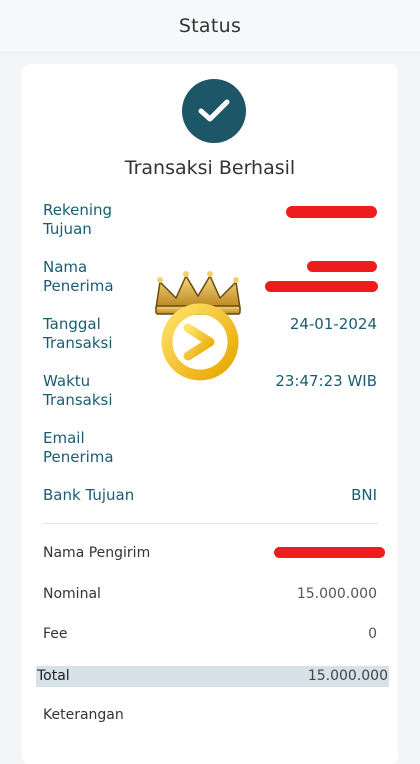 This screenshot has height=764, width=420. Describe the element at coordinates (78, 219) in the screenshot. I see `rekening-tujuan-label: Rekening Tujuan` at that location.